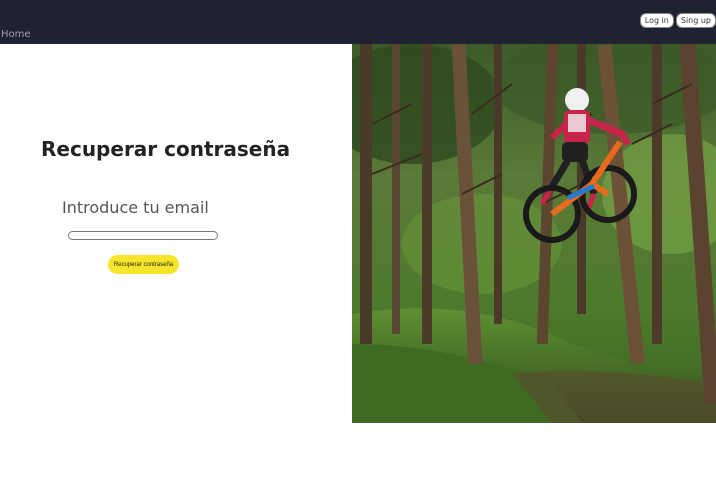 The height and width of the screenshot is (500, 716). I want to click on auth-buttons: Log in Sing up, so click(677, 20).